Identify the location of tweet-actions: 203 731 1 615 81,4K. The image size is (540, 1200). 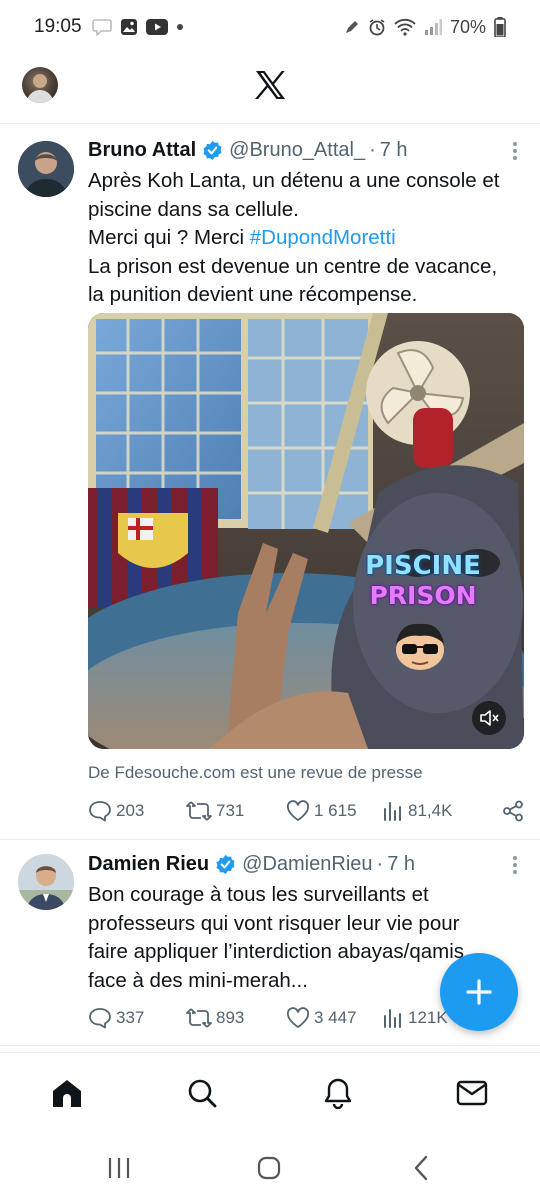
(306, 811).